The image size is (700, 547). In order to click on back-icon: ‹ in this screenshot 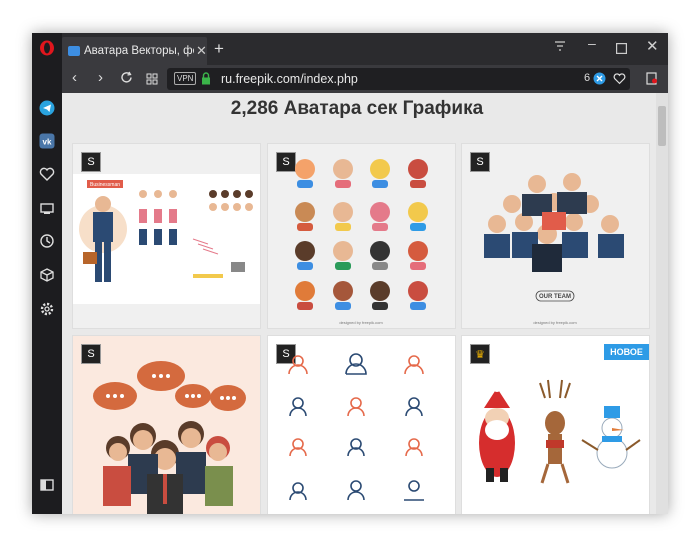, I will do `click(74, 77)`.